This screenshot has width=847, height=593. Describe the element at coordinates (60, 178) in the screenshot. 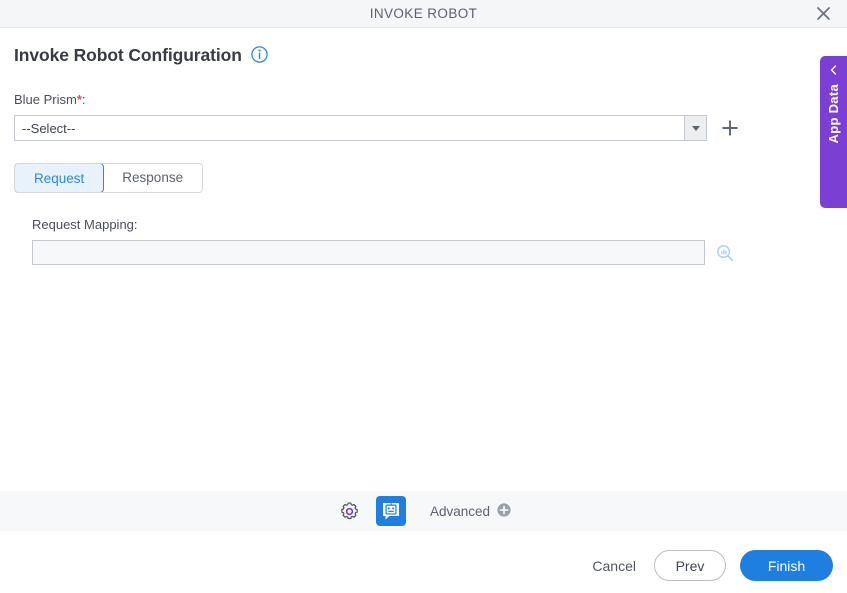

I see `tab-request: Request` at that location.